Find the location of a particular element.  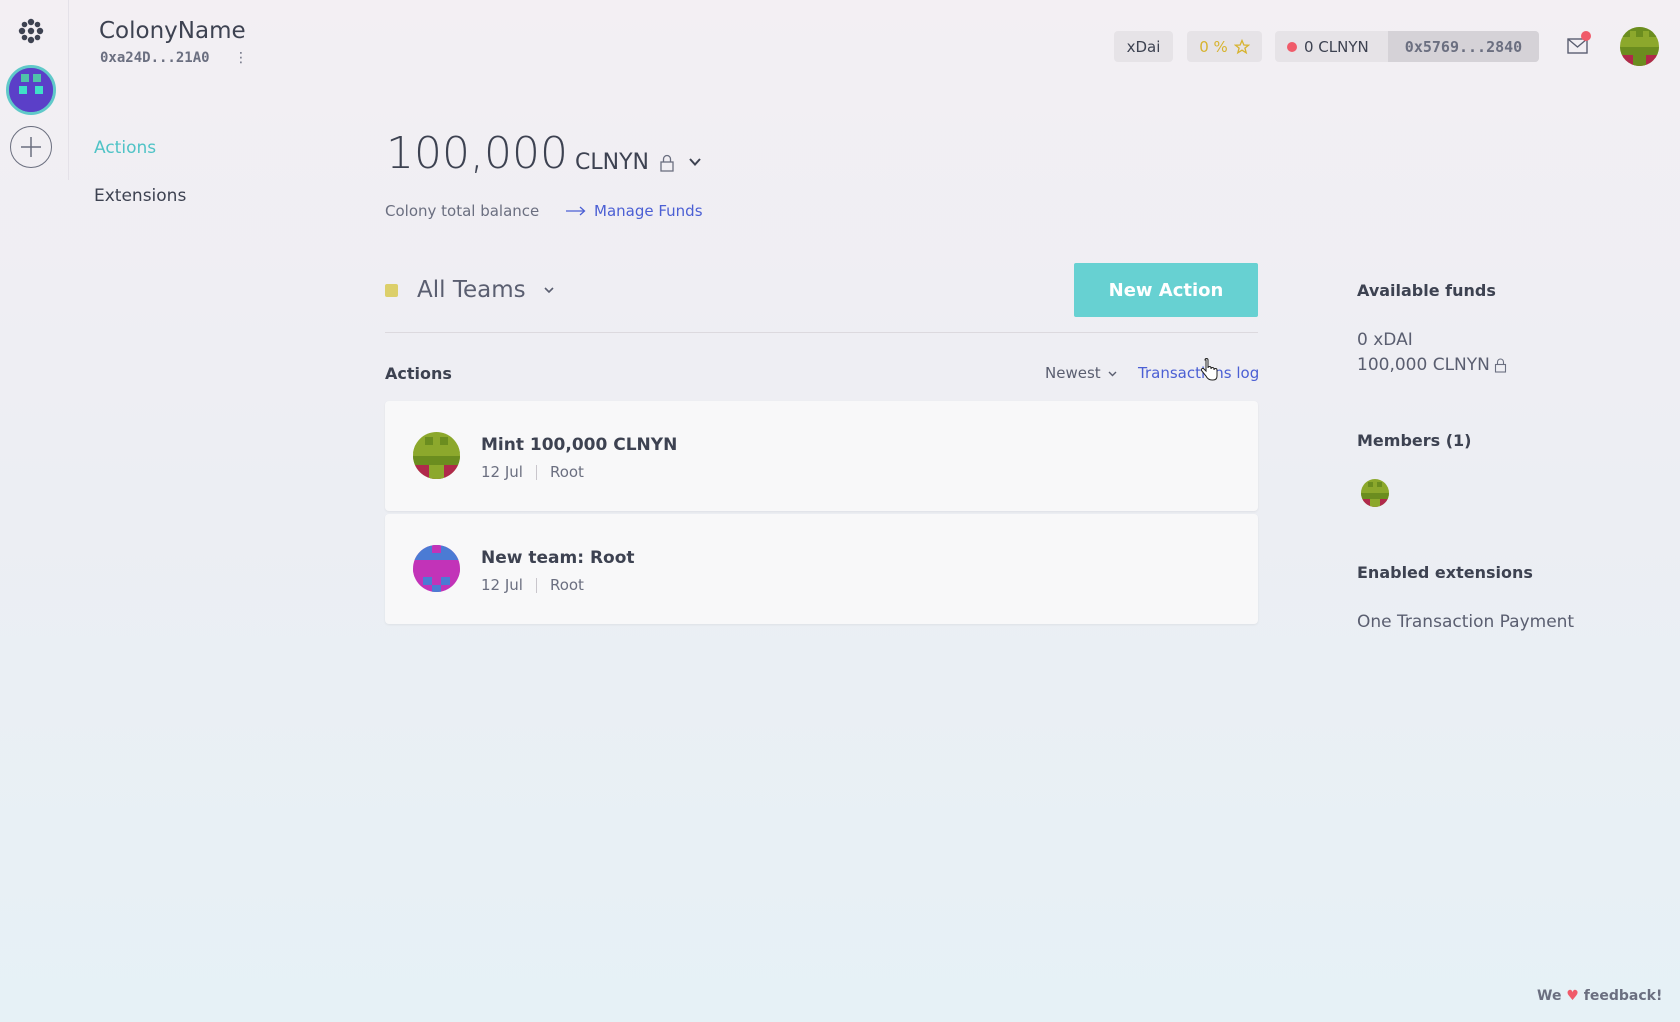

star-icon is located at coordinates (1241, 46).